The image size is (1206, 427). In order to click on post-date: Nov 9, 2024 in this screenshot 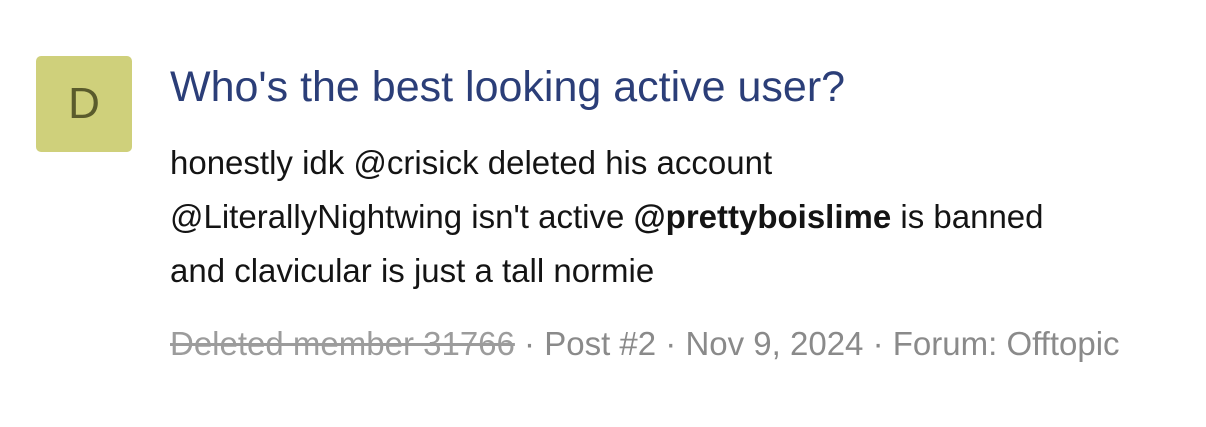, I will do `click(774, 343)`.